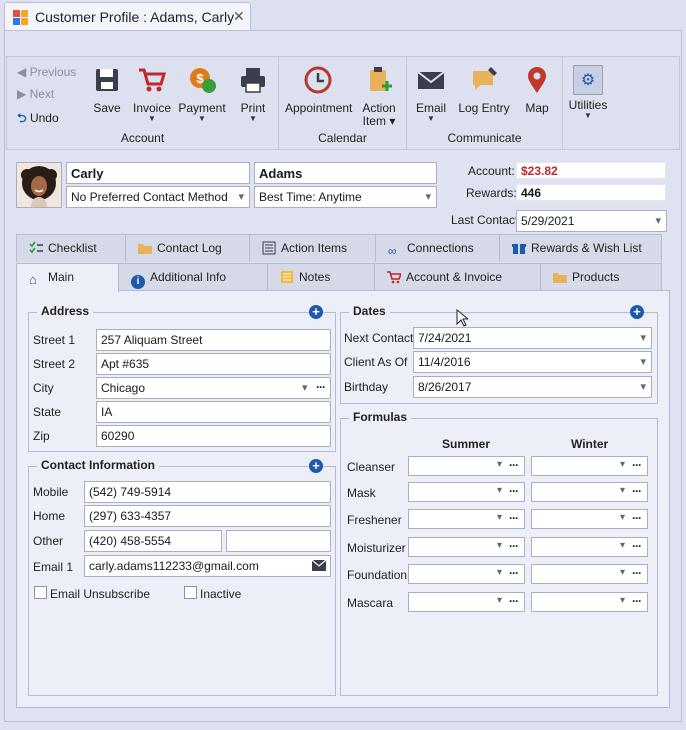 The width and height of the screenshot is (686, 730). I want to click on tab-main: ⌂ Main, so click(67, 277).